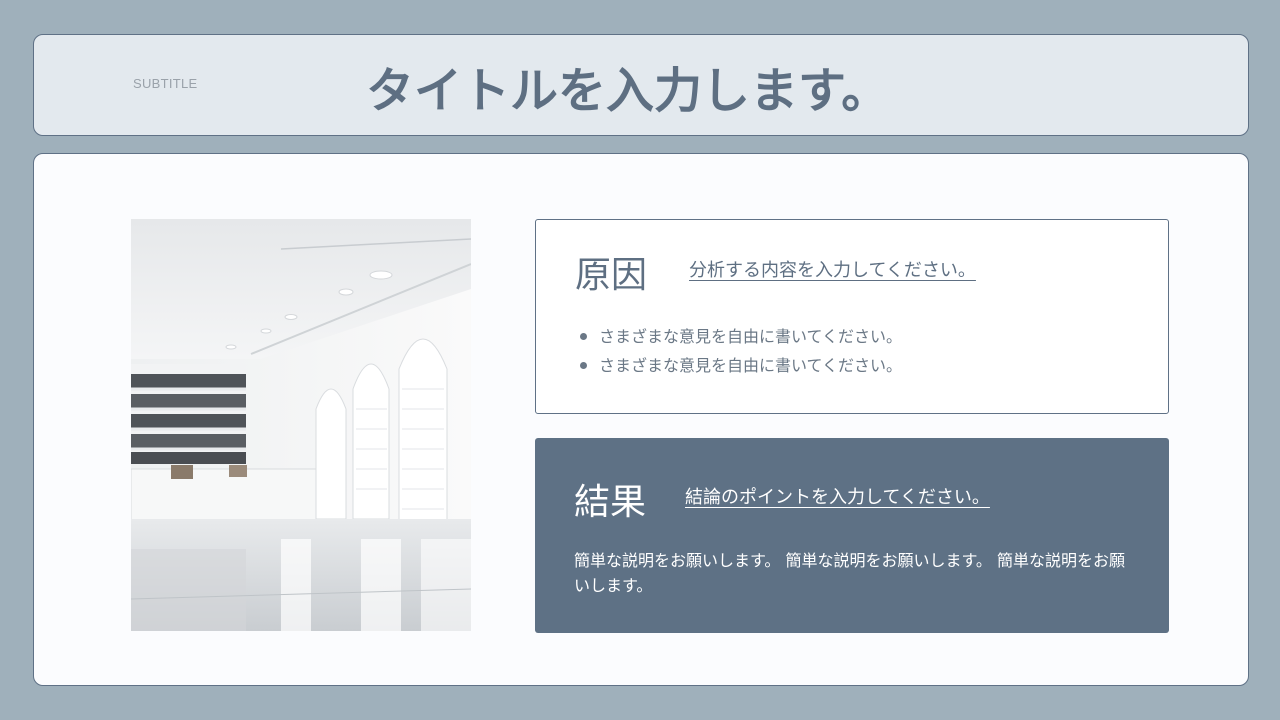 The image size is (1280, 720). I want to click on subtitle: SUBTITLE, so click(165, 83).